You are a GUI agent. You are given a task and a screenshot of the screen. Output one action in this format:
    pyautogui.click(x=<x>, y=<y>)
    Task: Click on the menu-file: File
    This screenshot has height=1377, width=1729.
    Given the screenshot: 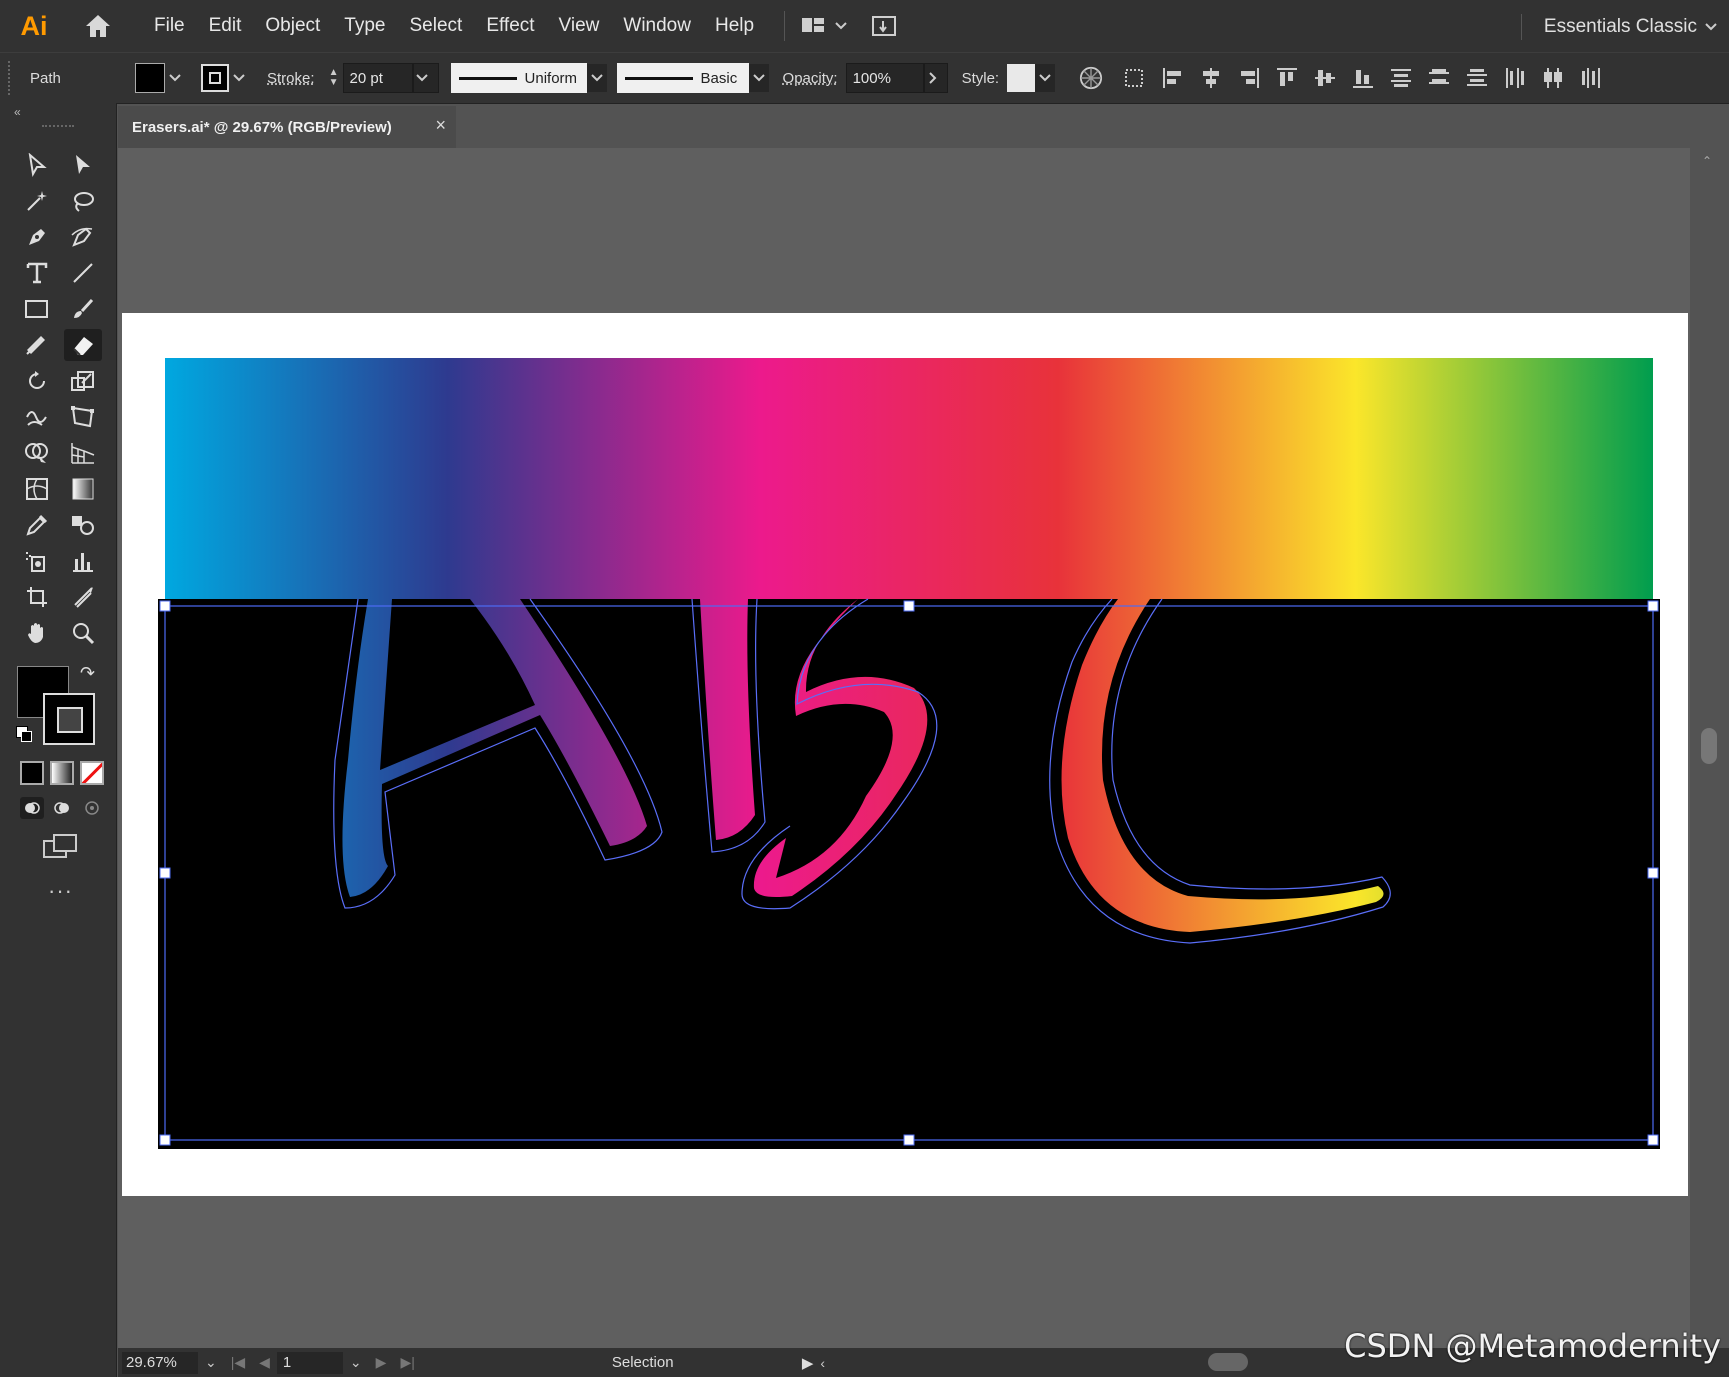 What is the action you would take?
    pyautogui.click(x=169, y=26)
    